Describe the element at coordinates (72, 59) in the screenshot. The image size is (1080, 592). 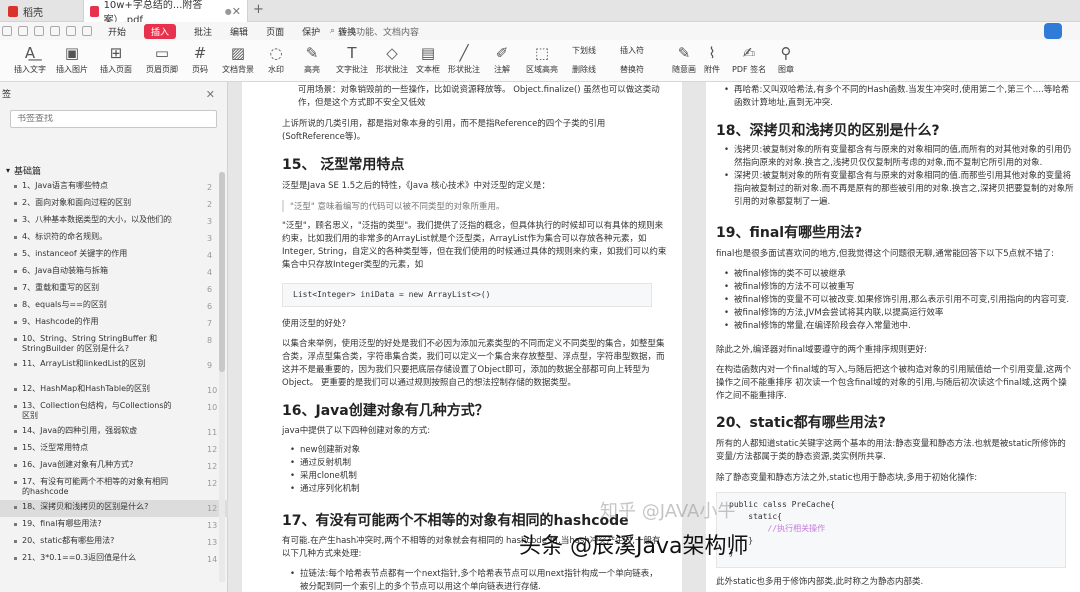
I see `insert-image-button: ▣ 插入图片` at that location.